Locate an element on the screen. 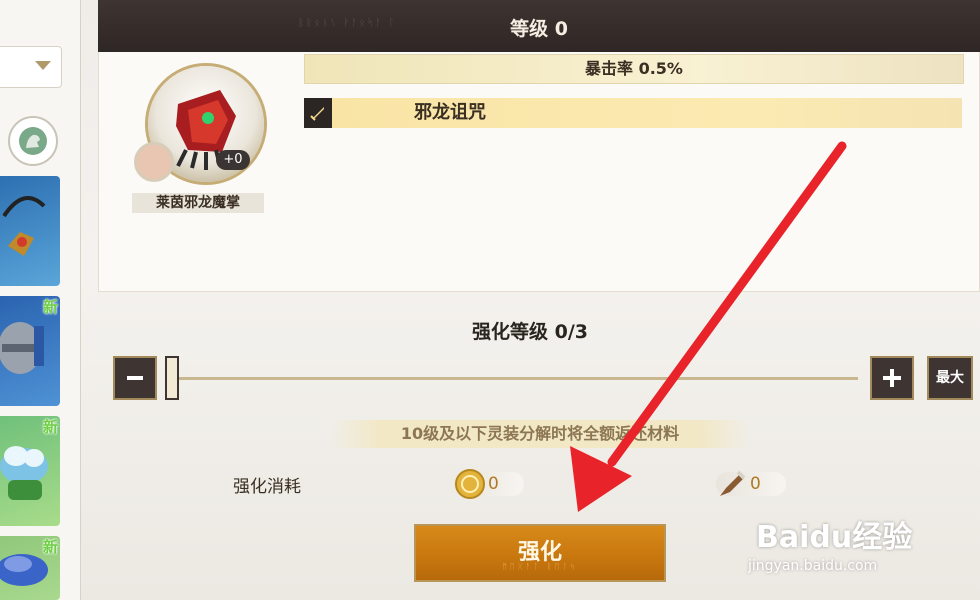 This screenshot has height=600, width=980. enhance-button: 强化 ᛗᛖᚷᚨᛚ ᚱᛖᛚᛋ is located at coordinates (540, 553).